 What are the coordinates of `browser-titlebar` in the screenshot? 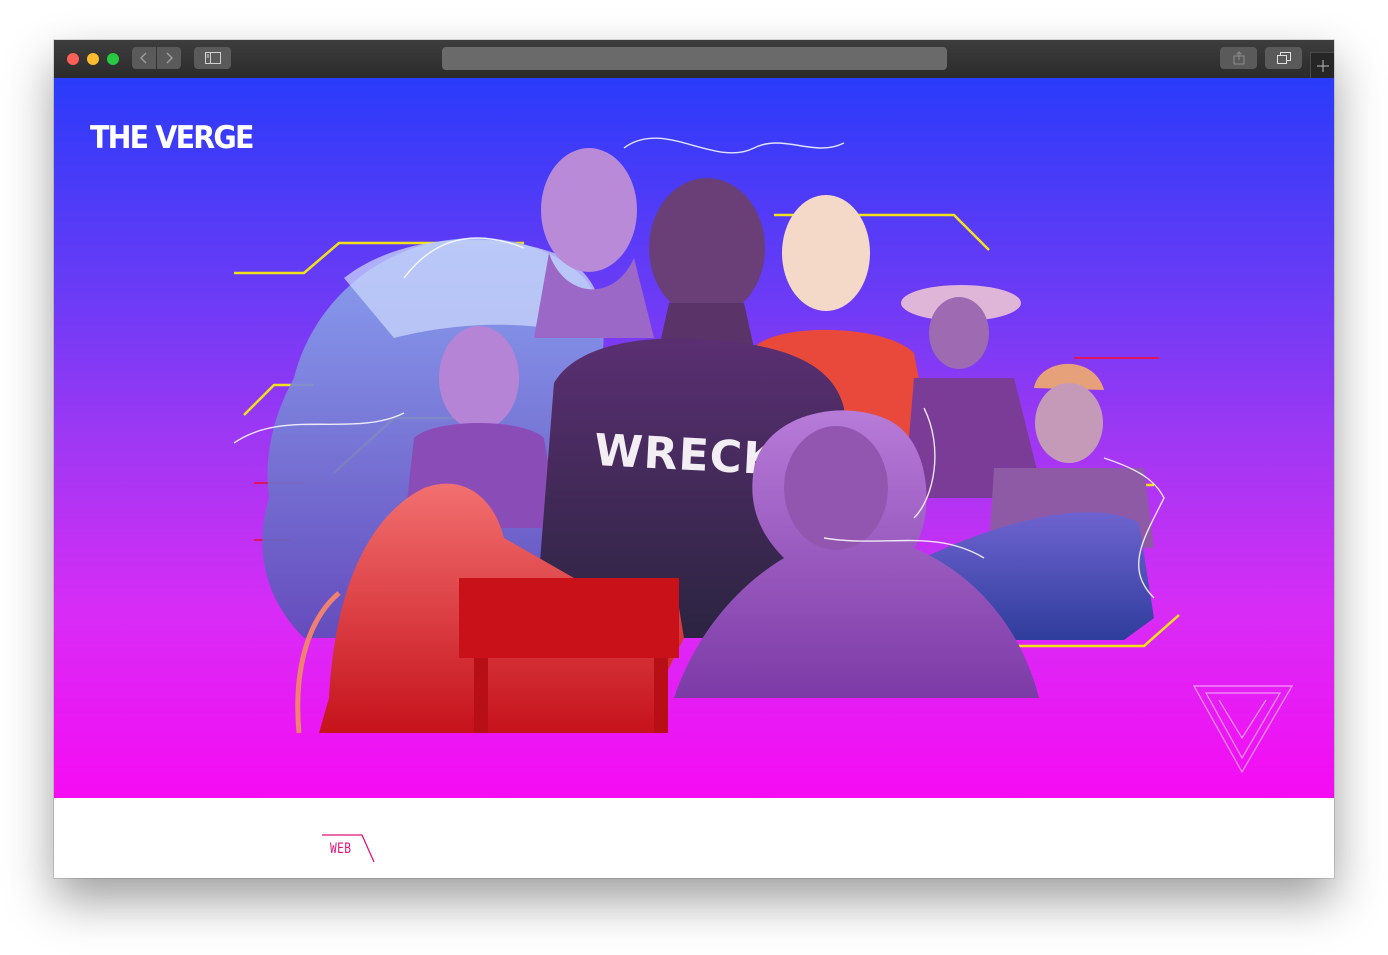 It's located at (694, 59).